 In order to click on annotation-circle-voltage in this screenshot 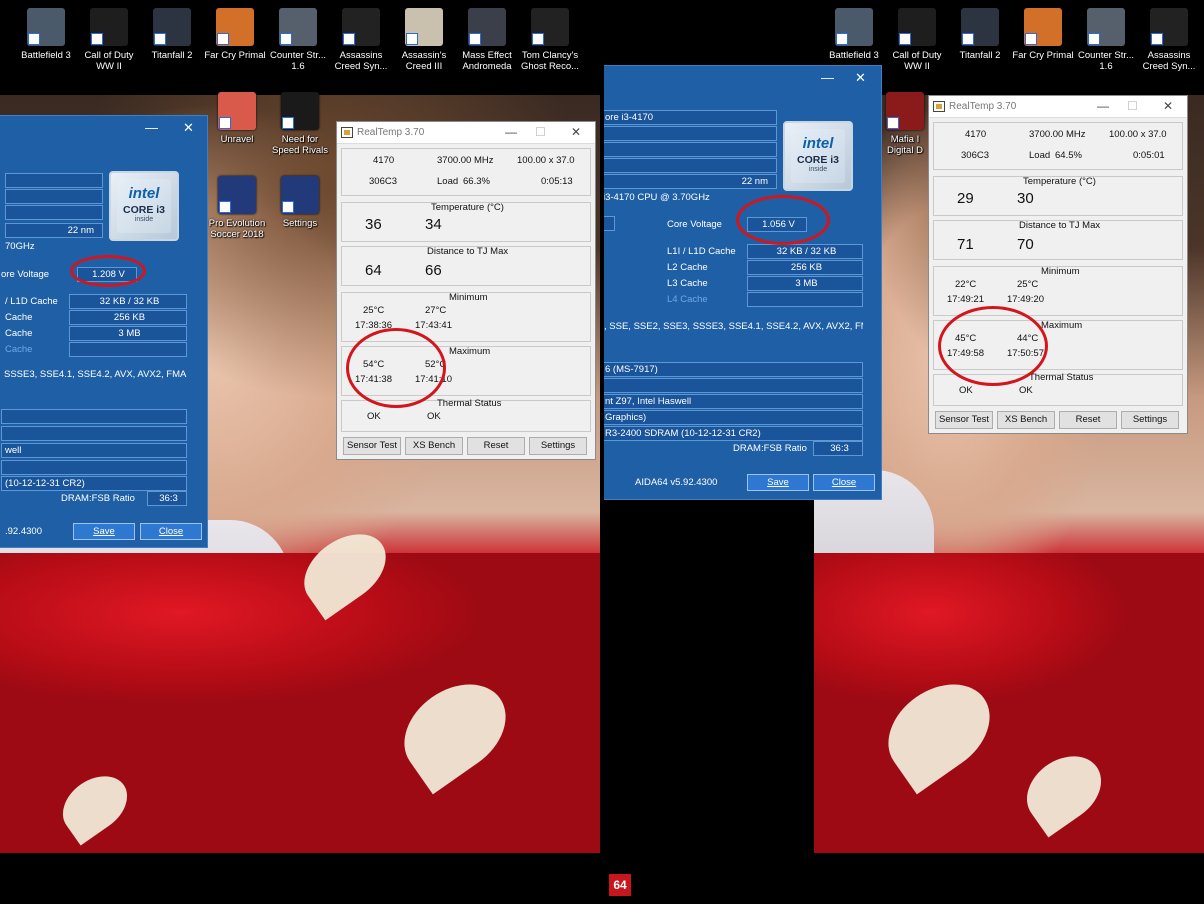, I will do `click(108, 271)`.